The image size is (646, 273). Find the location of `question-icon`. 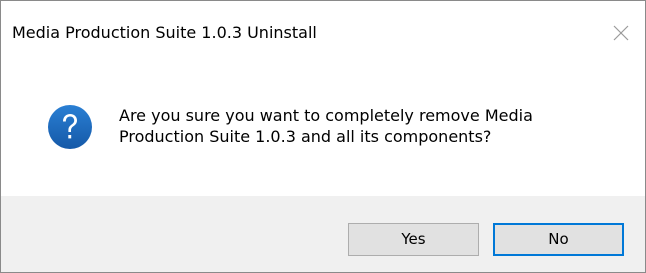

question-icon is located at coordinates (70, 127).